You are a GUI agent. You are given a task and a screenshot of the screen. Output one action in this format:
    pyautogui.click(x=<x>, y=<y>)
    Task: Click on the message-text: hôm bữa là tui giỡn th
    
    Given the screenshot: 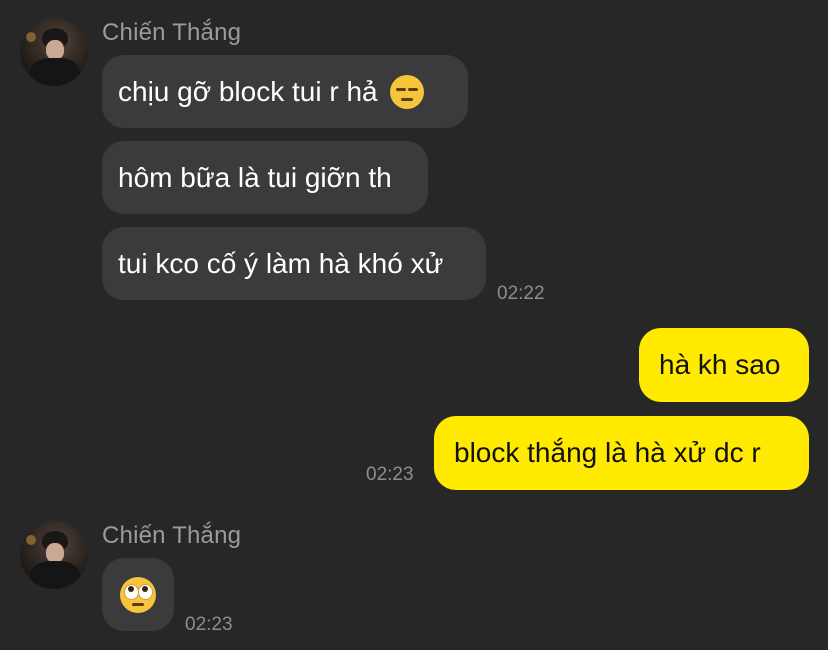 What is the action you would take?
    pyautogui.click(x=255, y=177)
    